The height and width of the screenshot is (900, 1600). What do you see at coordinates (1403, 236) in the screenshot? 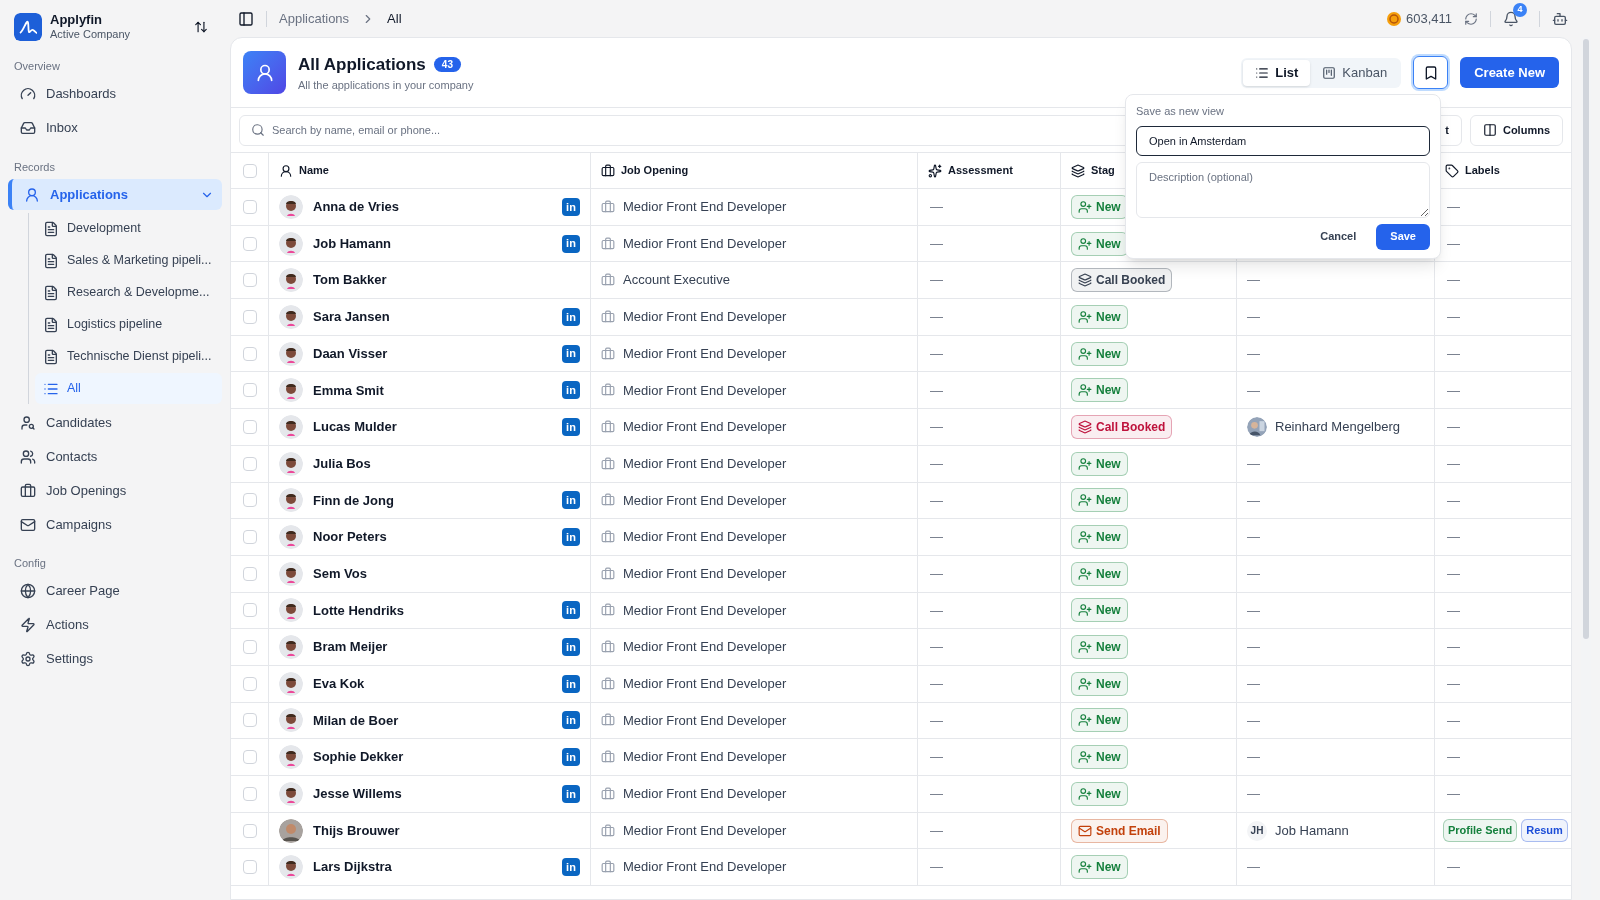
I see `save-button: Save` at bounding box center [1403, 236].